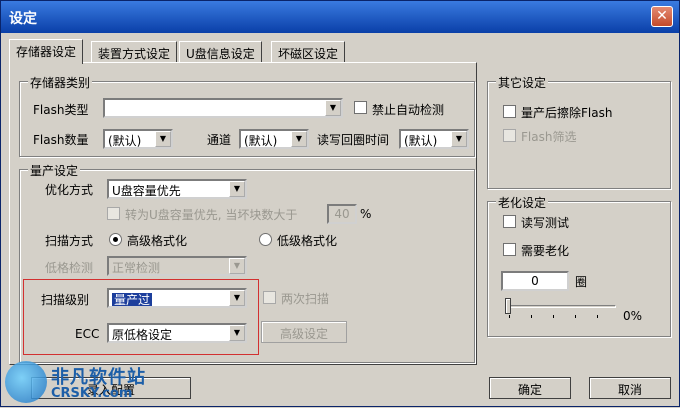  Describe the element at coordinates (223, 108) in the screenshot. I see `flash-type-select: ▼` at that location.